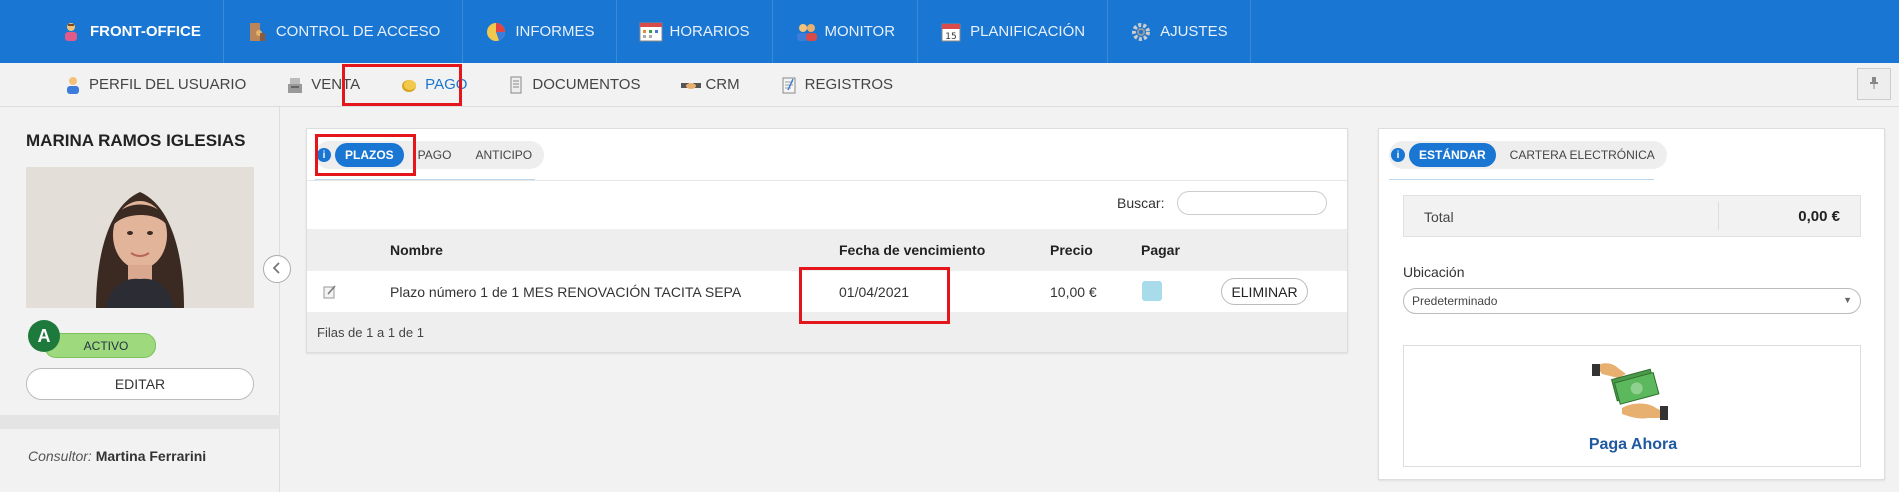 The width and height of the screenshot is (1899, 492). I want to click on consultor-info: Consultor: Martina Ferrarini, so click(117, 456).